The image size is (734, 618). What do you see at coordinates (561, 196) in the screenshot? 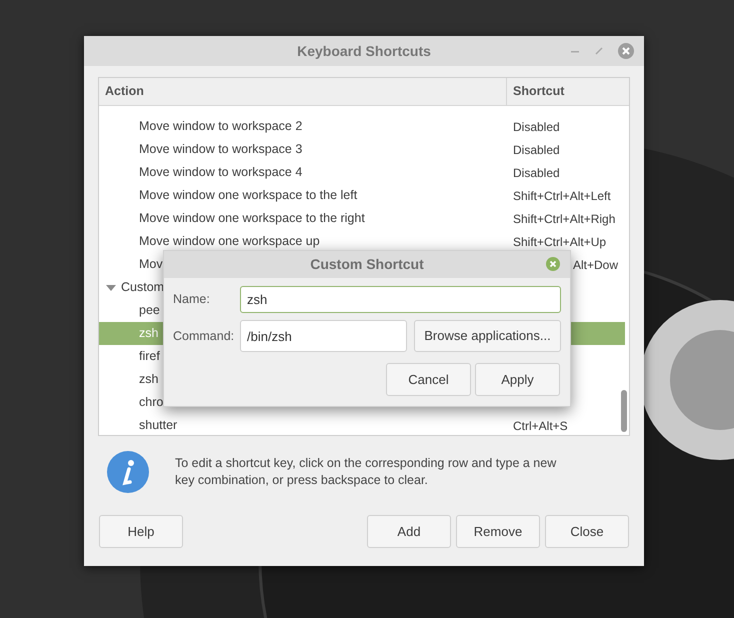
I see `shortcut-cell-text: Shift+Ctrl+Alt+Left` at bounding box center [561, 196].